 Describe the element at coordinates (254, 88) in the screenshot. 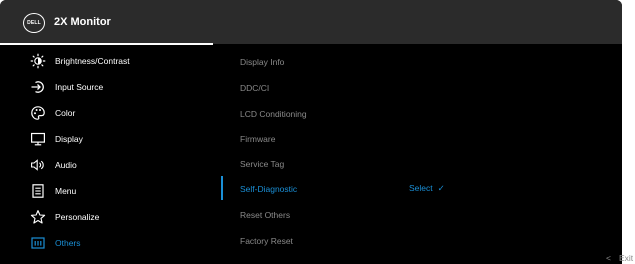

I see `submenu-item-ddc-ci: DDC/CI` at that location.